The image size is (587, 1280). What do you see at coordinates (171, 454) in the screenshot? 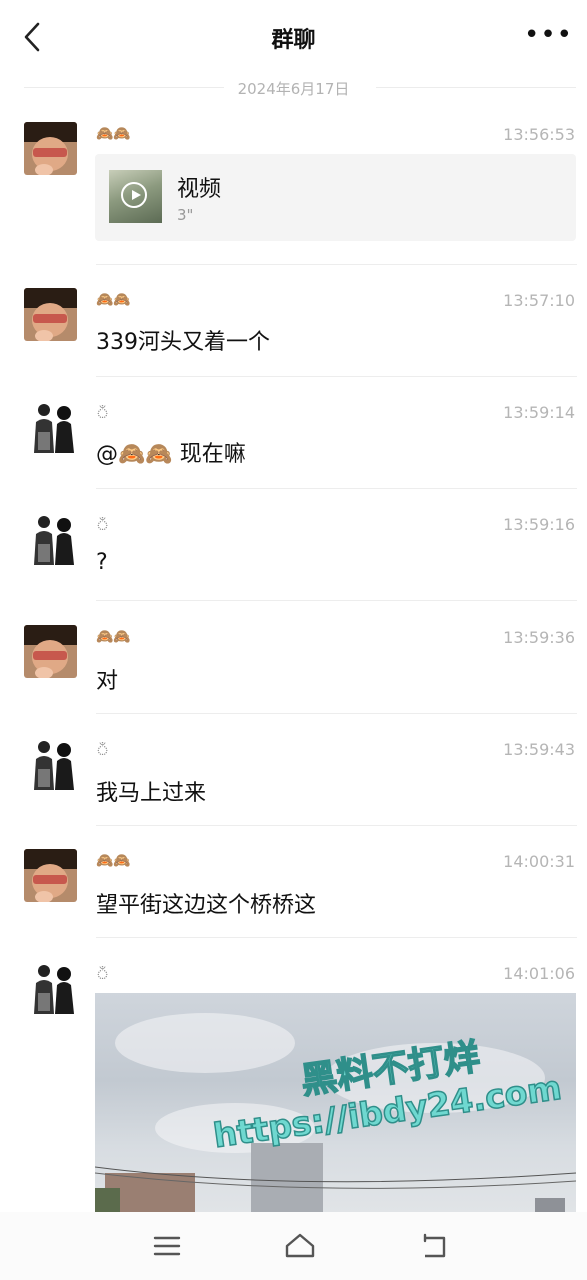
I see `message-text: @🙈🙈 现在嘛` at bounding box center [171, 454].